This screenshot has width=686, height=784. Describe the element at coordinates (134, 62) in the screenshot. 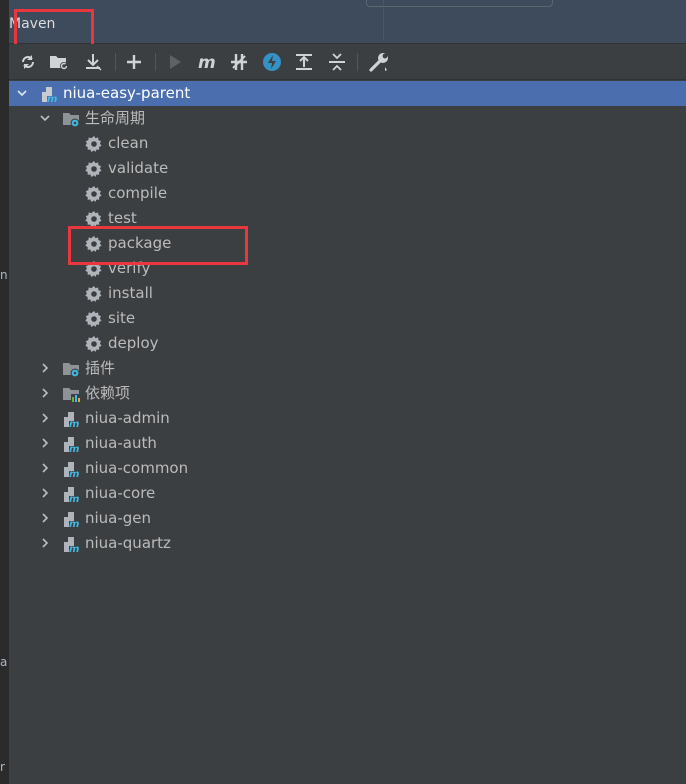

I see `add-maven-project-icon` at that location.